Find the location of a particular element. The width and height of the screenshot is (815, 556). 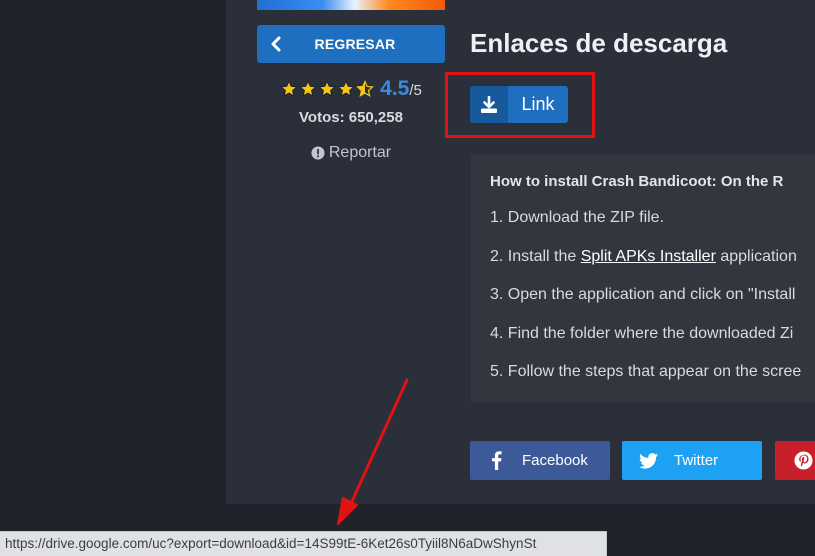

share-pinterest-button is located at coordinates (795, 460).